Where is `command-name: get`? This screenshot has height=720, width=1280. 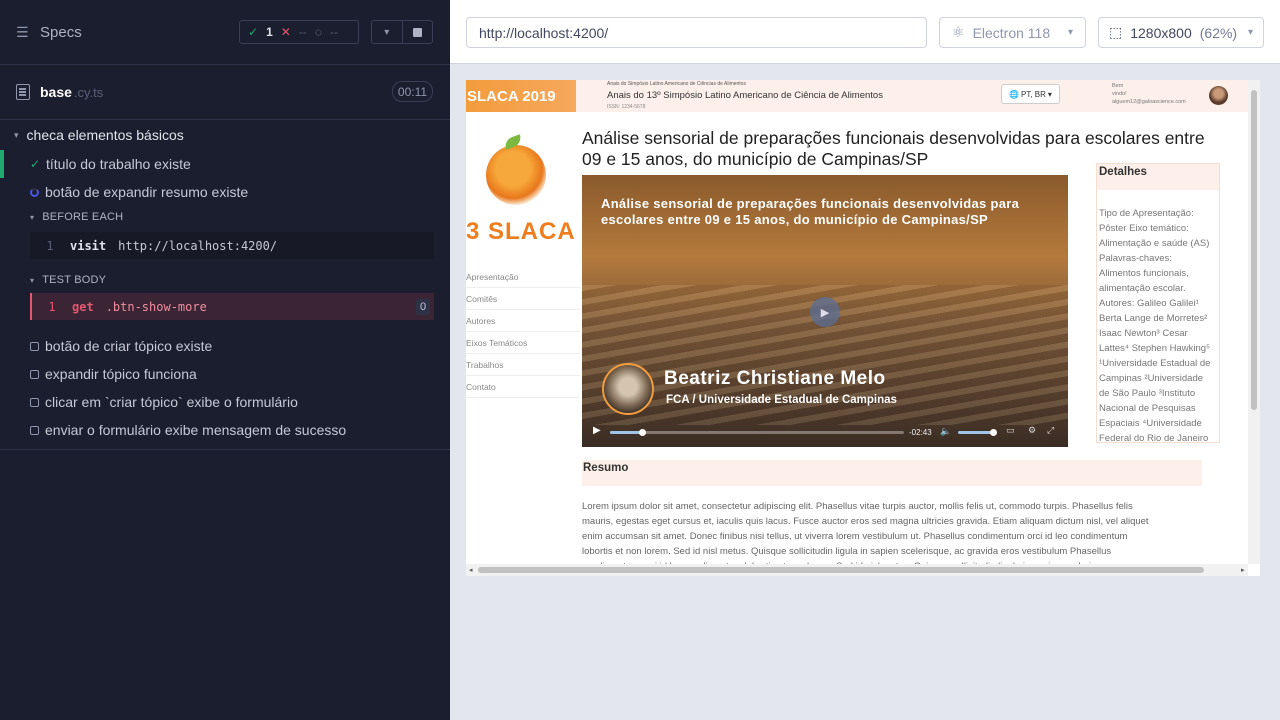
command-name: get is located at coordinates (83, 306).